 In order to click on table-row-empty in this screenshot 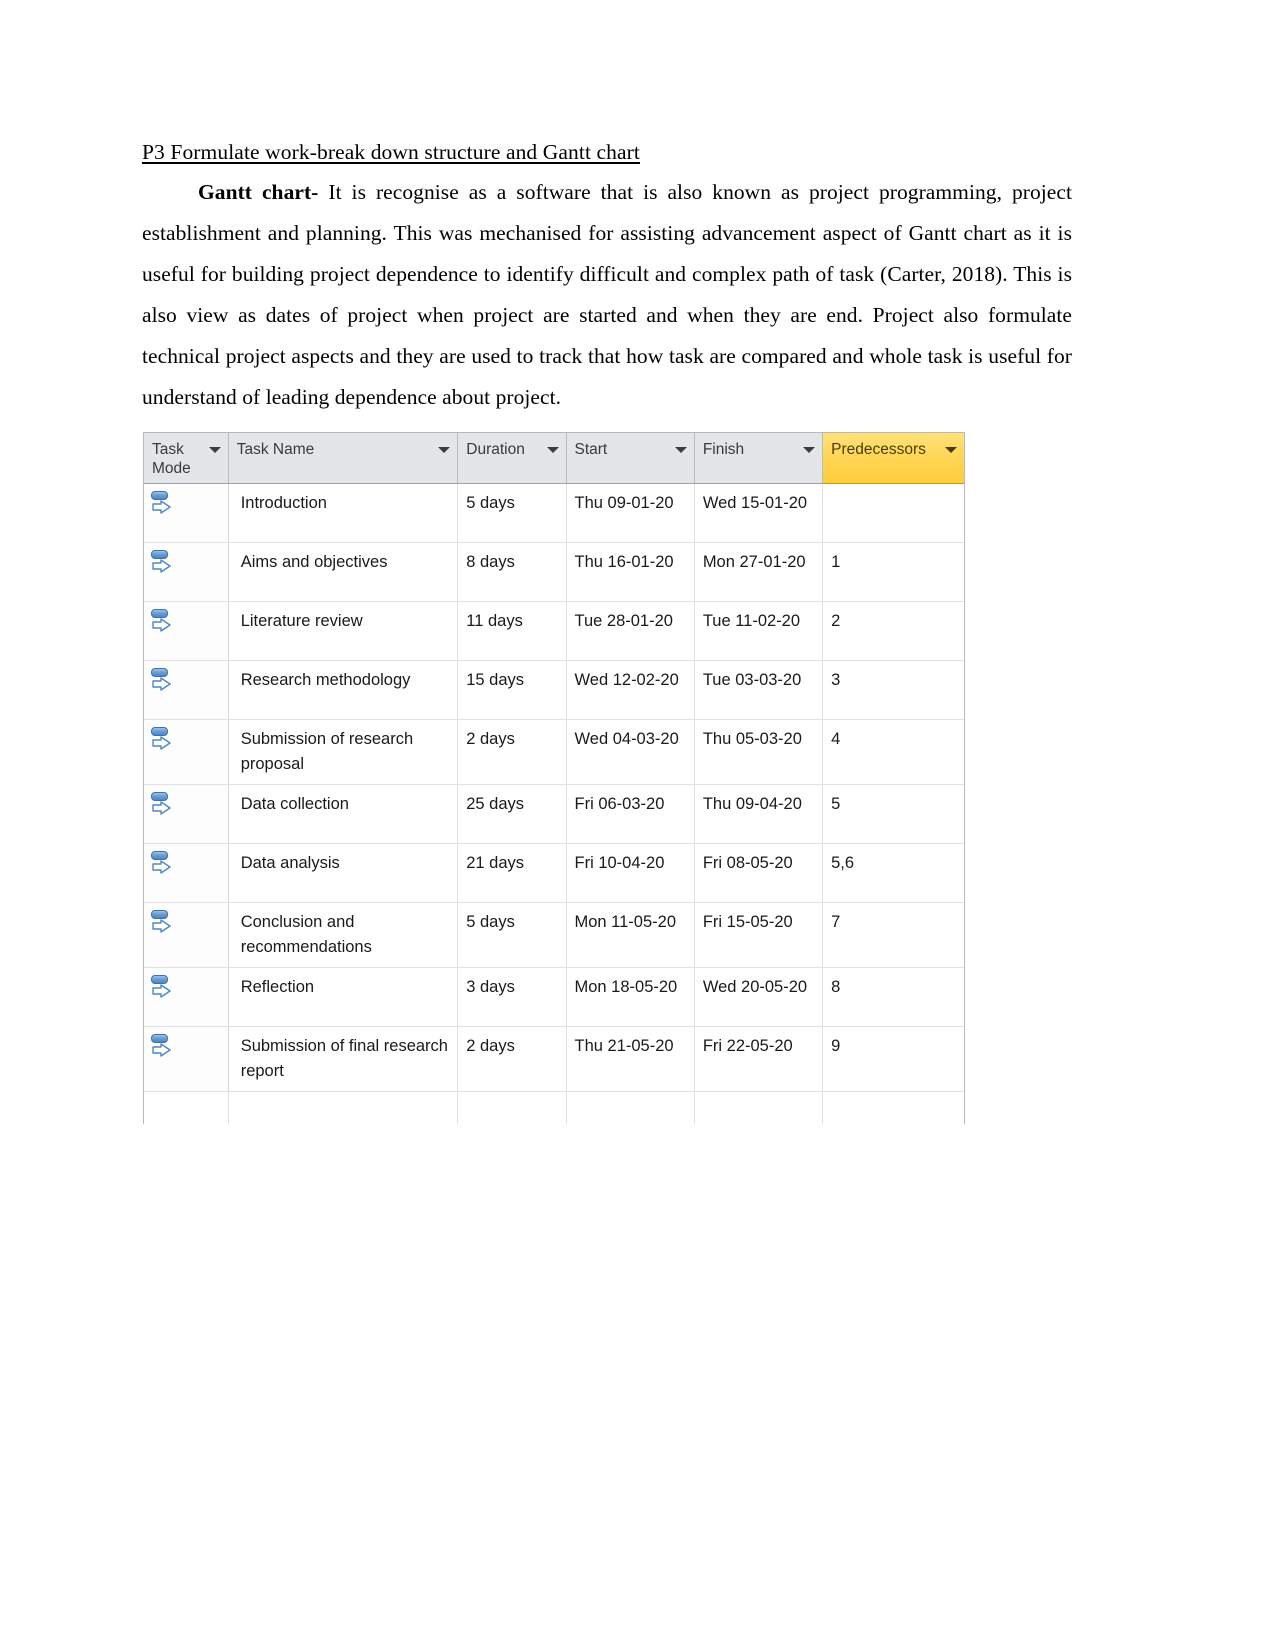, I will do `click(554, 1107)`.